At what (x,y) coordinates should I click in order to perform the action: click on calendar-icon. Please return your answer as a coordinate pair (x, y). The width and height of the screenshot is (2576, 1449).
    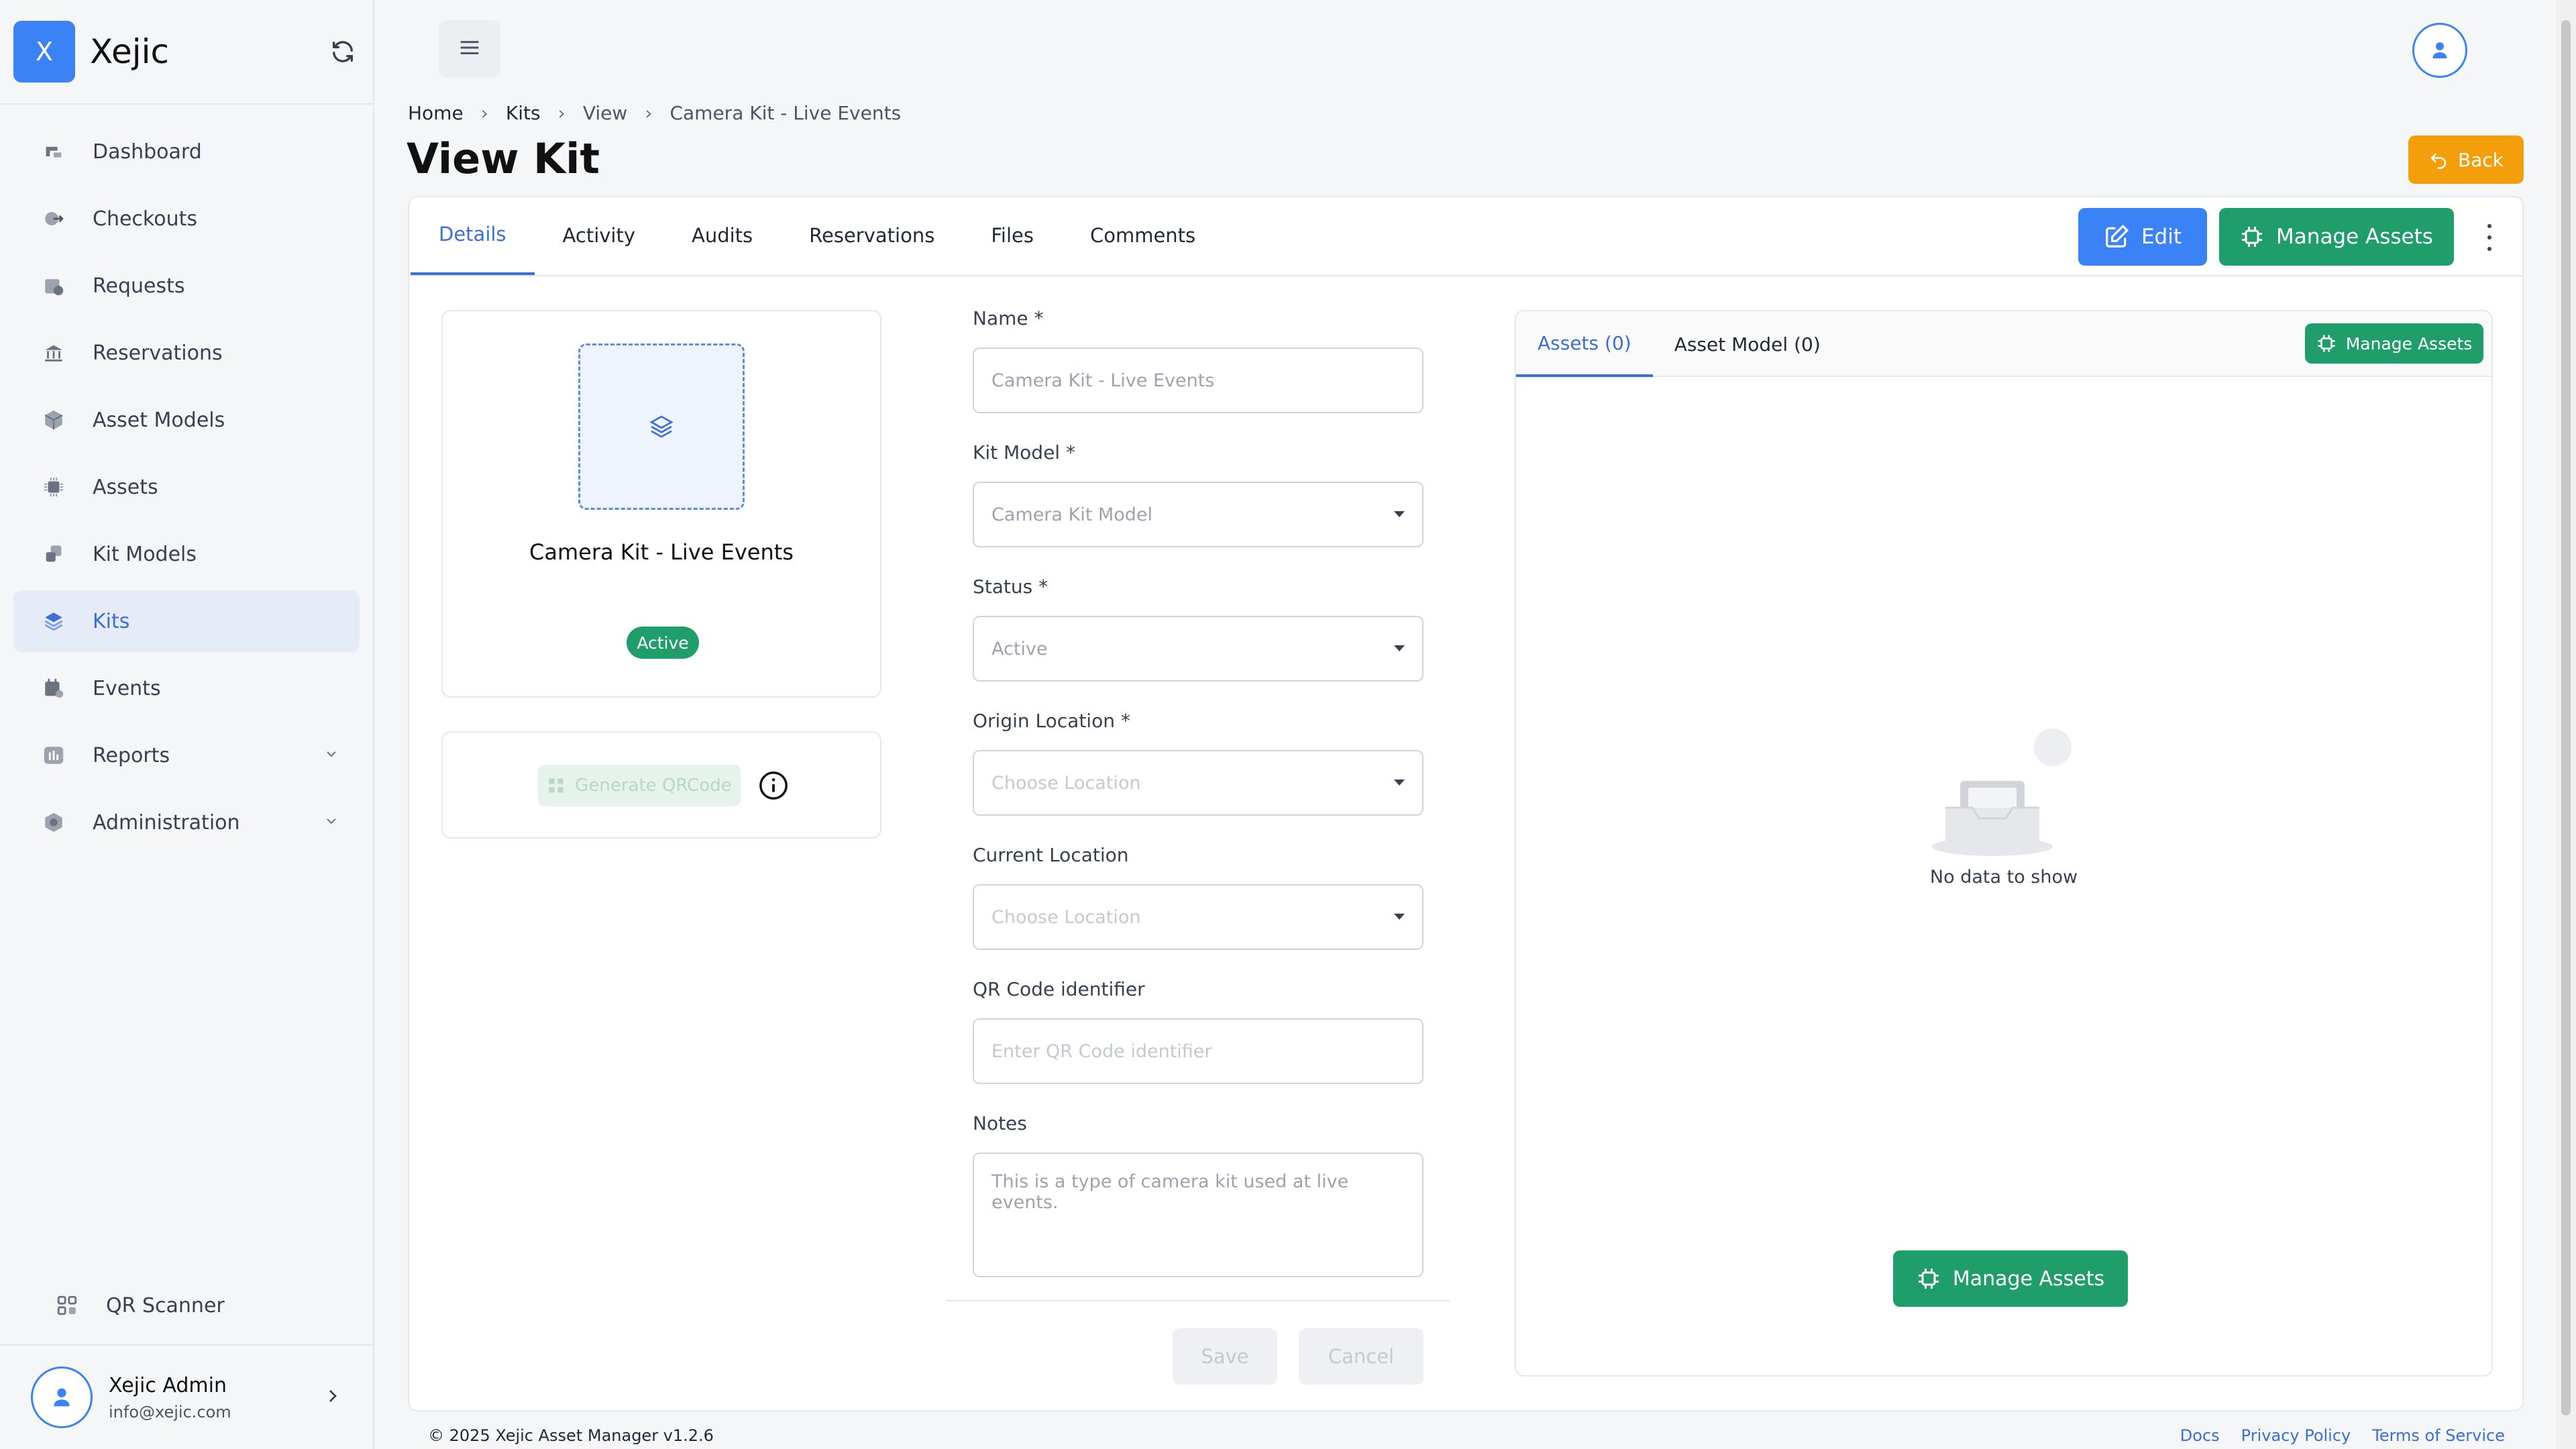
    Looking at the image, I should click on (53, 688).